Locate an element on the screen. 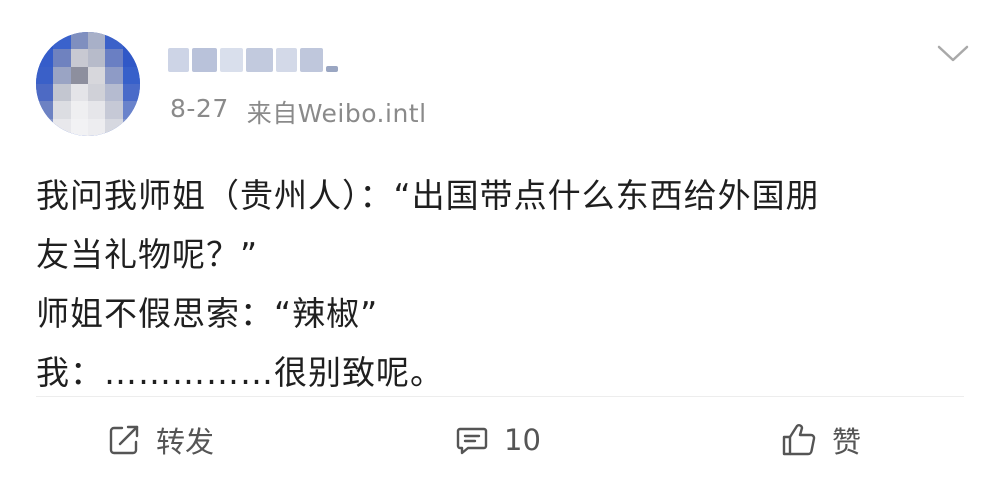 This screenshot has width=1000, height=486. like-label: 赞 is located at coordinates (847, 442).